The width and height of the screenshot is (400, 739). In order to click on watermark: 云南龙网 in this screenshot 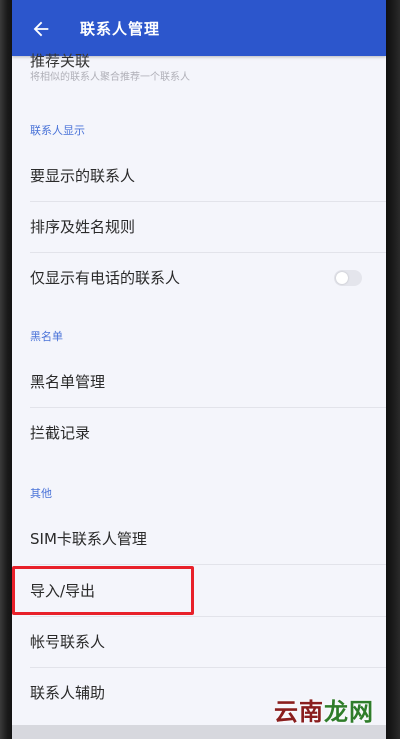, I will do `click(324, 709)`.